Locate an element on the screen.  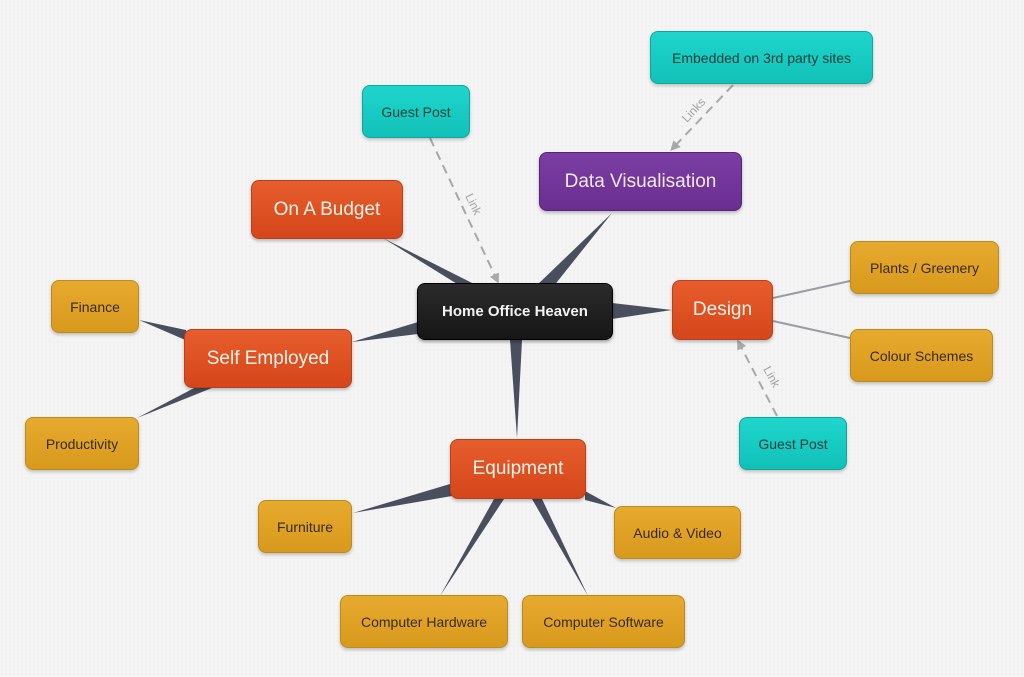
node-colour-schemes: Colour Schemes is located at coordinates (921, 355).